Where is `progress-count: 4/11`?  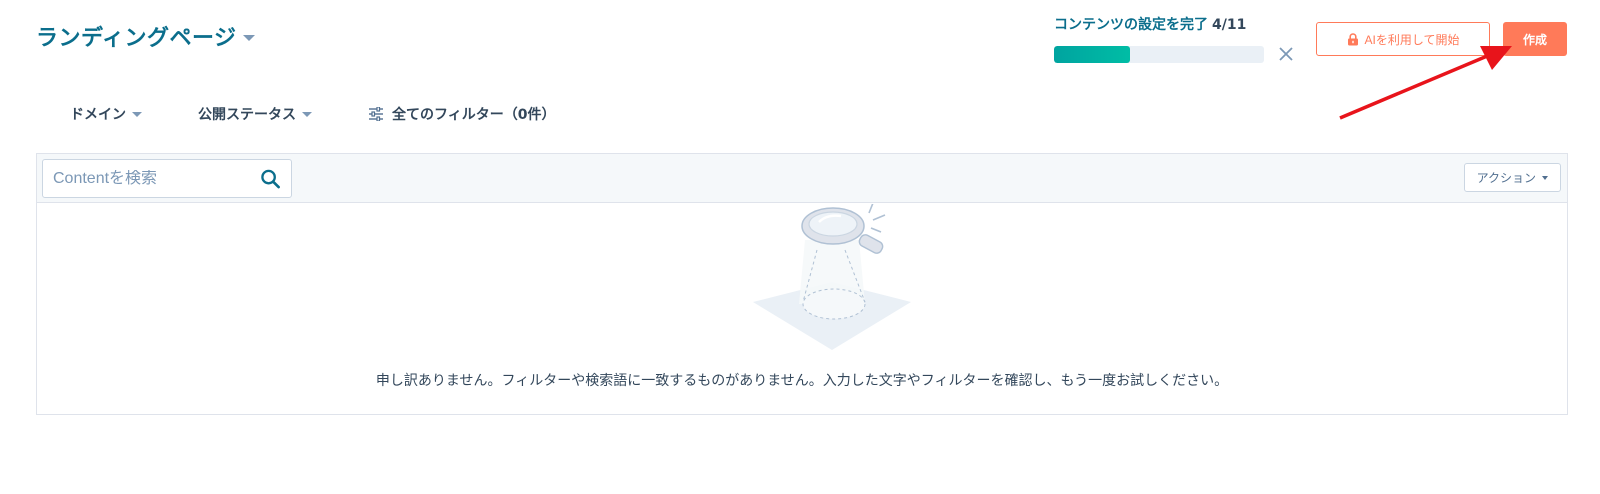
progress-count: 4/11 is located at coordinates (1229, 25).